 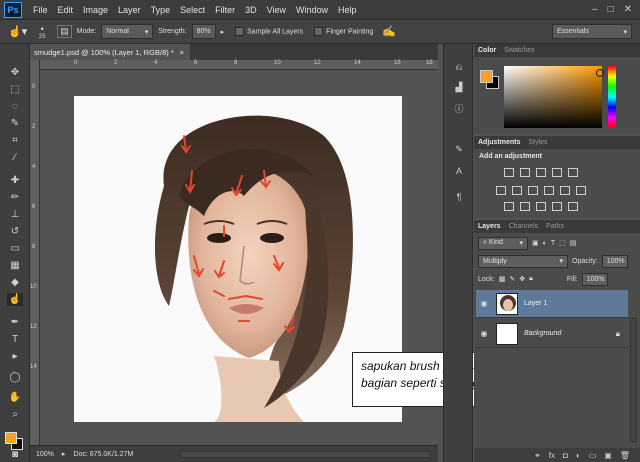 I want to click on tab-styles: Styles, so click(x=537, y=142).